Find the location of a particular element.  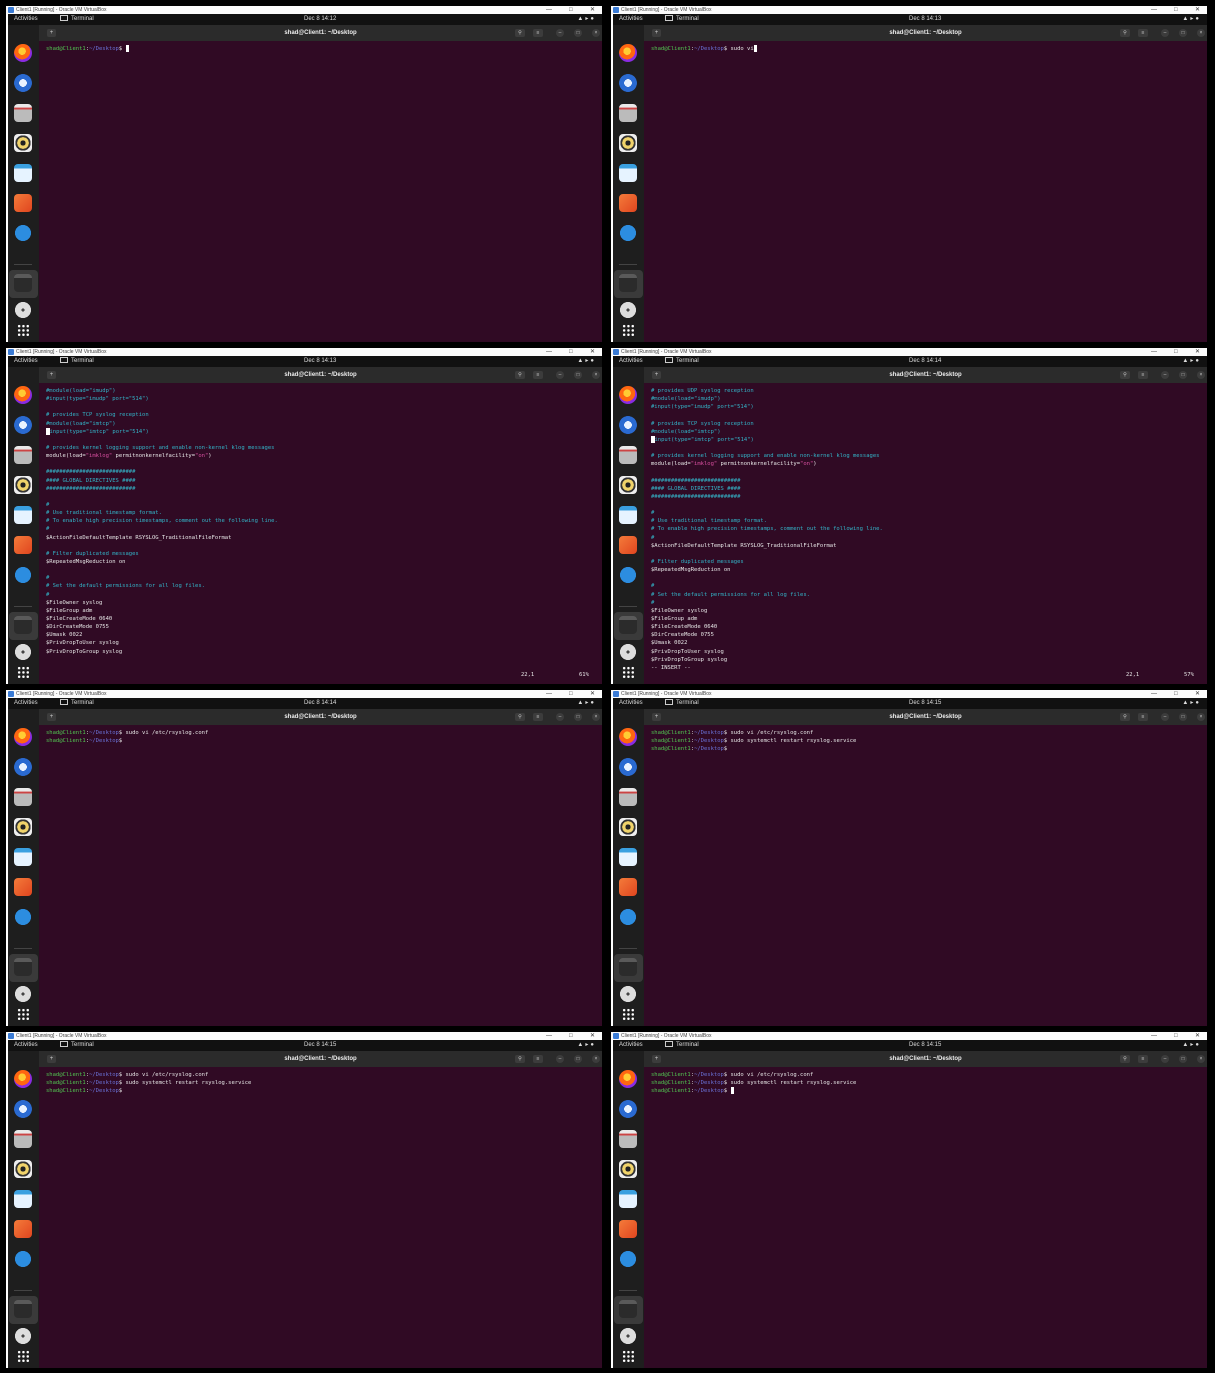

clock: Dec 8 14:12 is located at coordinates (320, 19).